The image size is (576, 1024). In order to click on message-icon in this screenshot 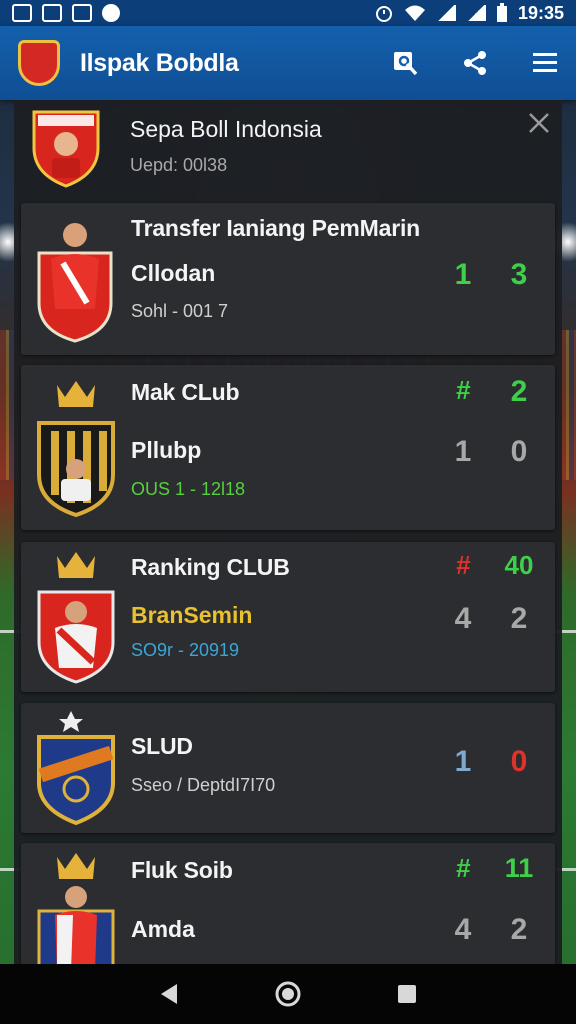, I will do `click(82, 13)`.